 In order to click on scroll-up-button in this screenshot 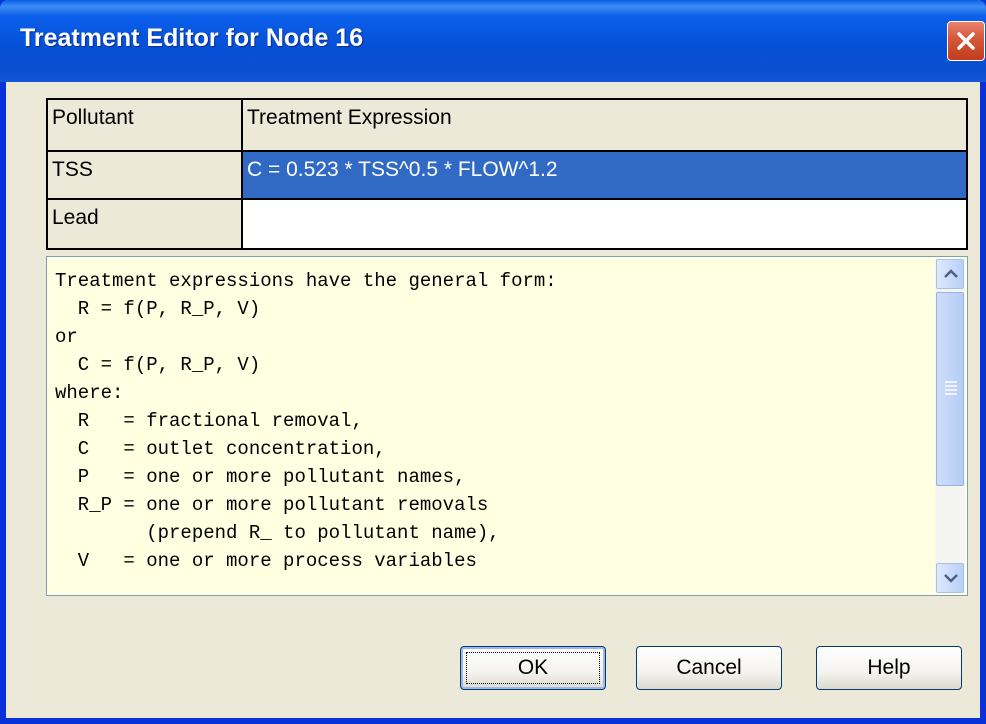, I will do `click(950, 274)`.